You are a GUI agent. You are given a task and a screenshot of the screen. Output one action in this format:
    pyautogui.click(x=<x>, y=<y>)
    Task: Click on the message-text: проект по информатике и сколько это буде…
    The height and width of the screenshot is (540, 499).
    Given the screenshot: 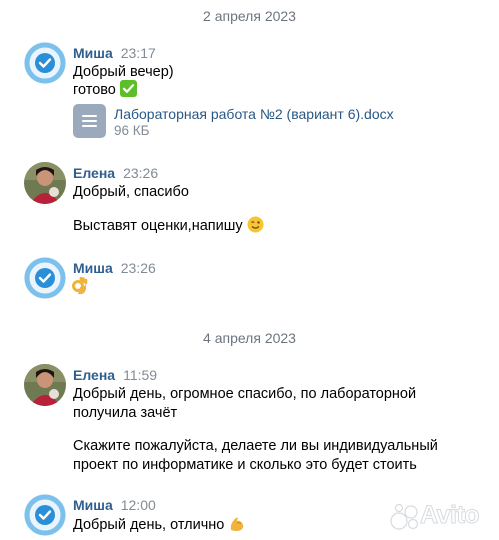 What is the action you would take?
    pyautogui.click(x=245, y=465)
    